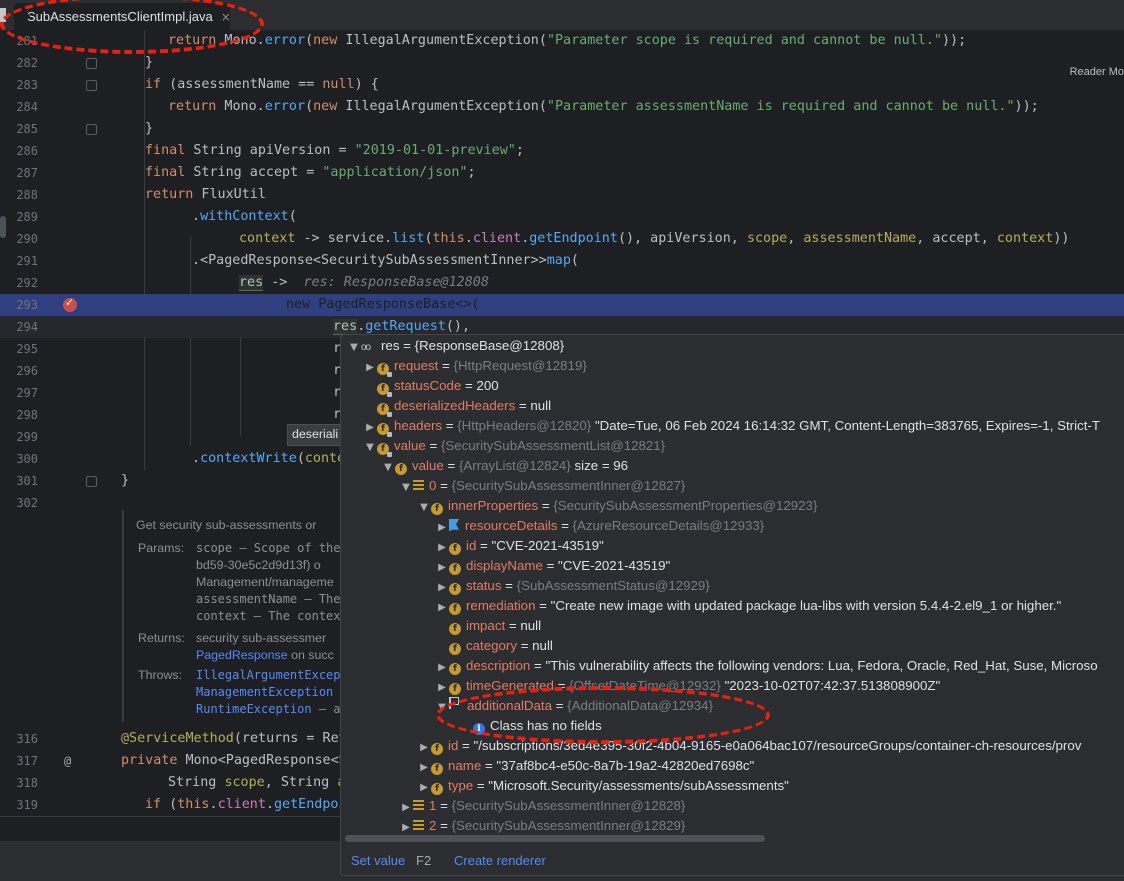  I want to click on var-name: name, so click(465, 765).